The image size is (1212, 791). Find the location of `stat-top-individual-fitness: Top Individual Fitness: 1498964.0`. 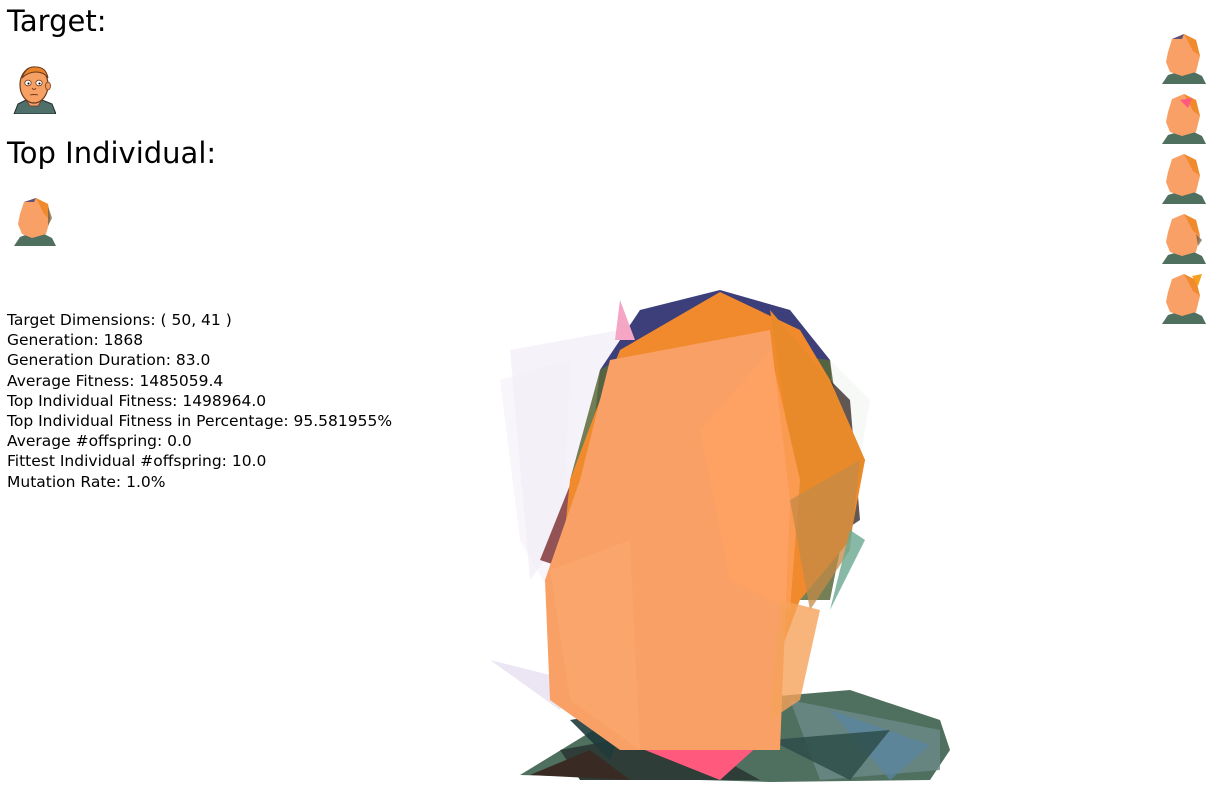

stat-top-individual-fitness: Top Individual Fitness: 1498964.0 is located at coordinates (137, 400).